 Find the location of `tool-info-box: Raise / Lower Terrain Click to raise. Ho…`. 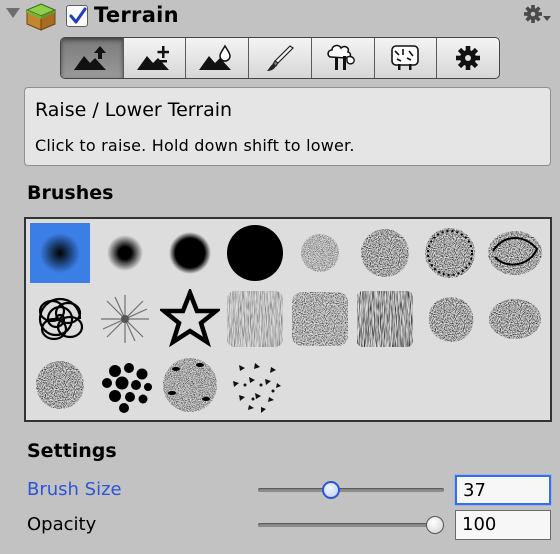

tool-info-box: Raise / Lower Terrain Click to raise. Ho… is located at coordinates (287, 126).